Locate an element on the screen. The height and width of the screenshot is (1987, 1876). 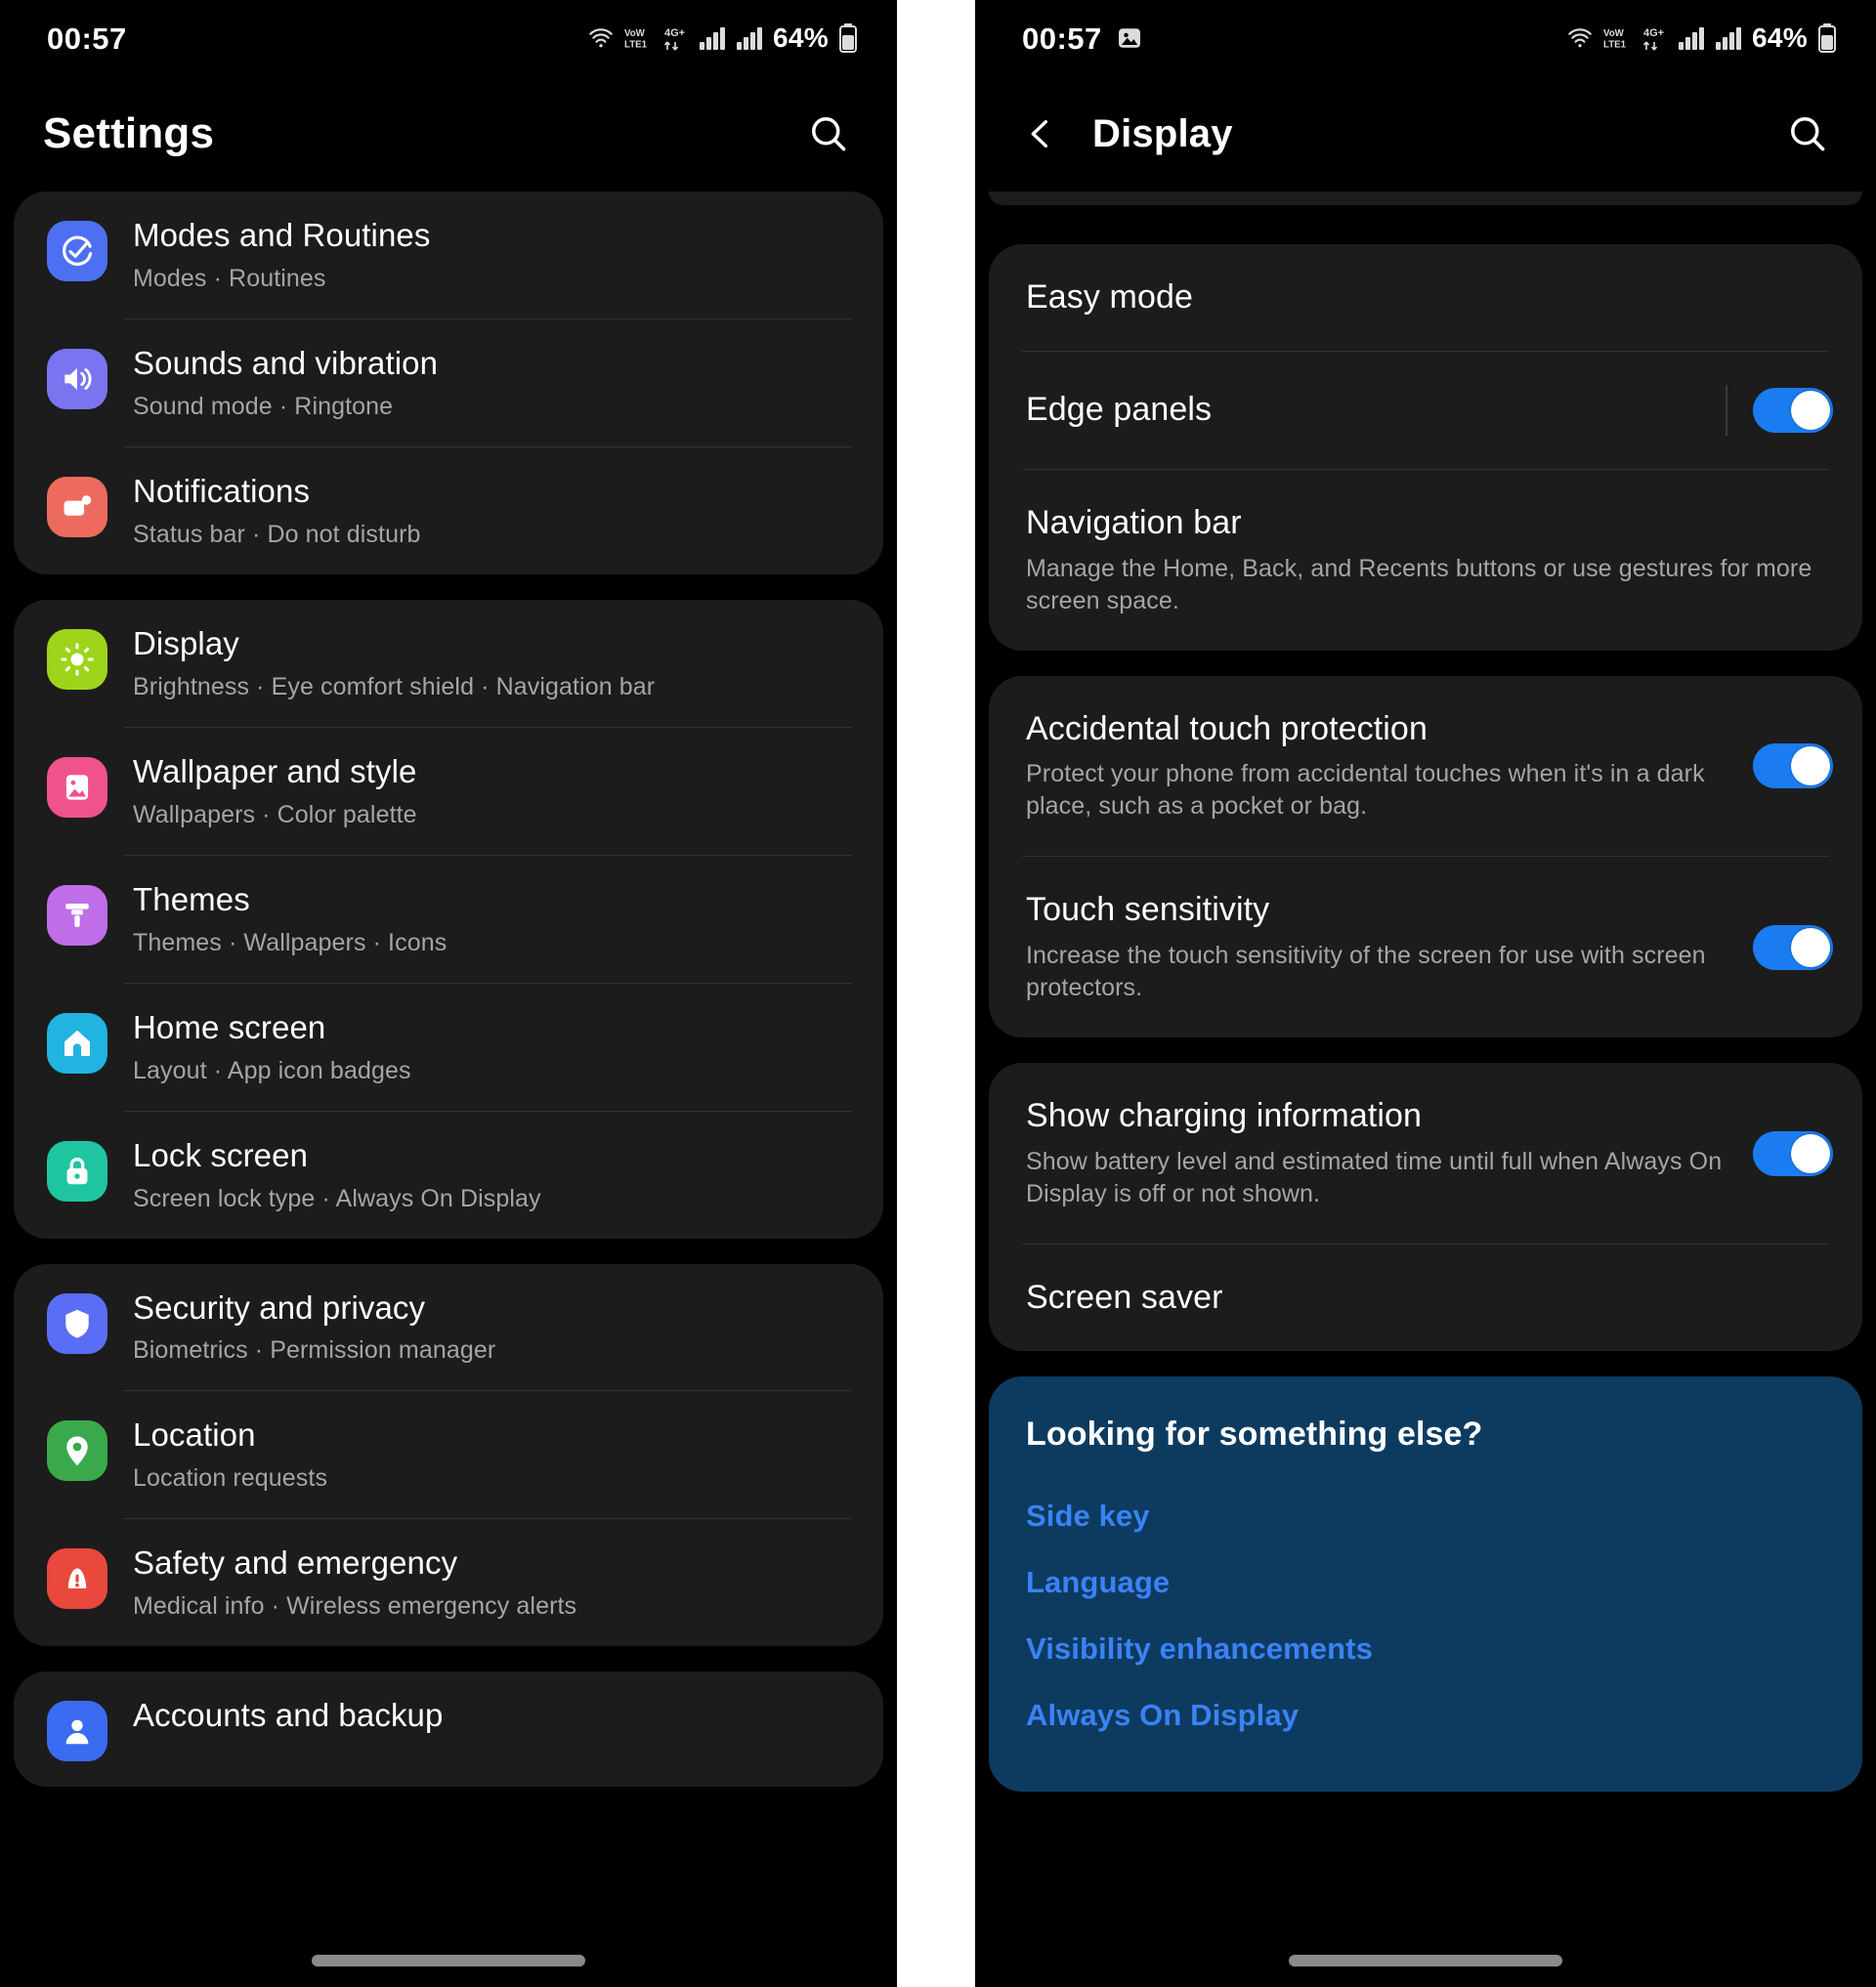
accidental-touch-protection-toggle is located at coordinates (1793, 765).